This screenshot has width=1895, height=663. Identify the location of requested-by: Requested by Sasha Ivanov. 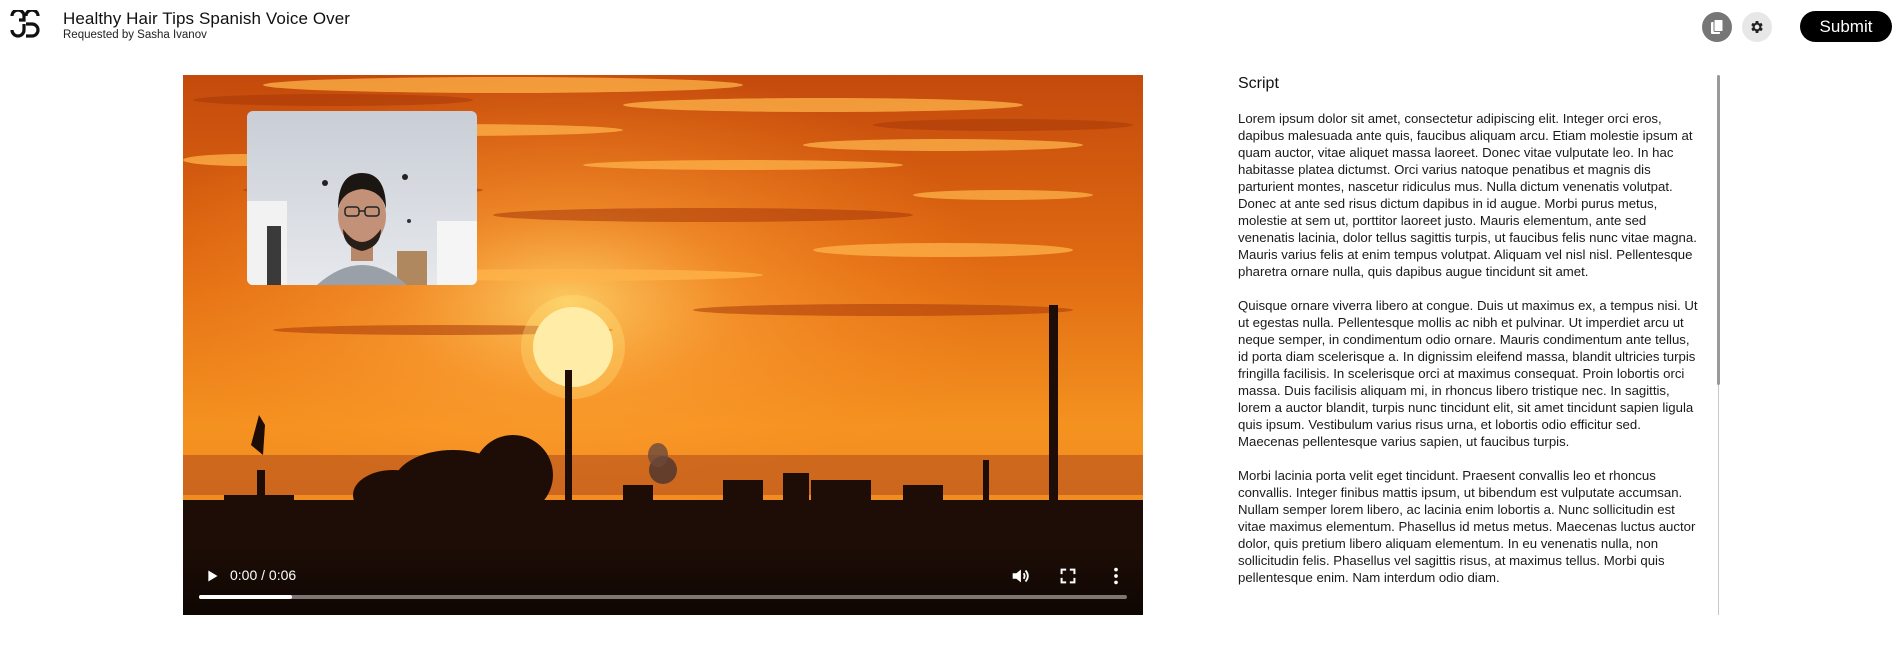
(135, 35).